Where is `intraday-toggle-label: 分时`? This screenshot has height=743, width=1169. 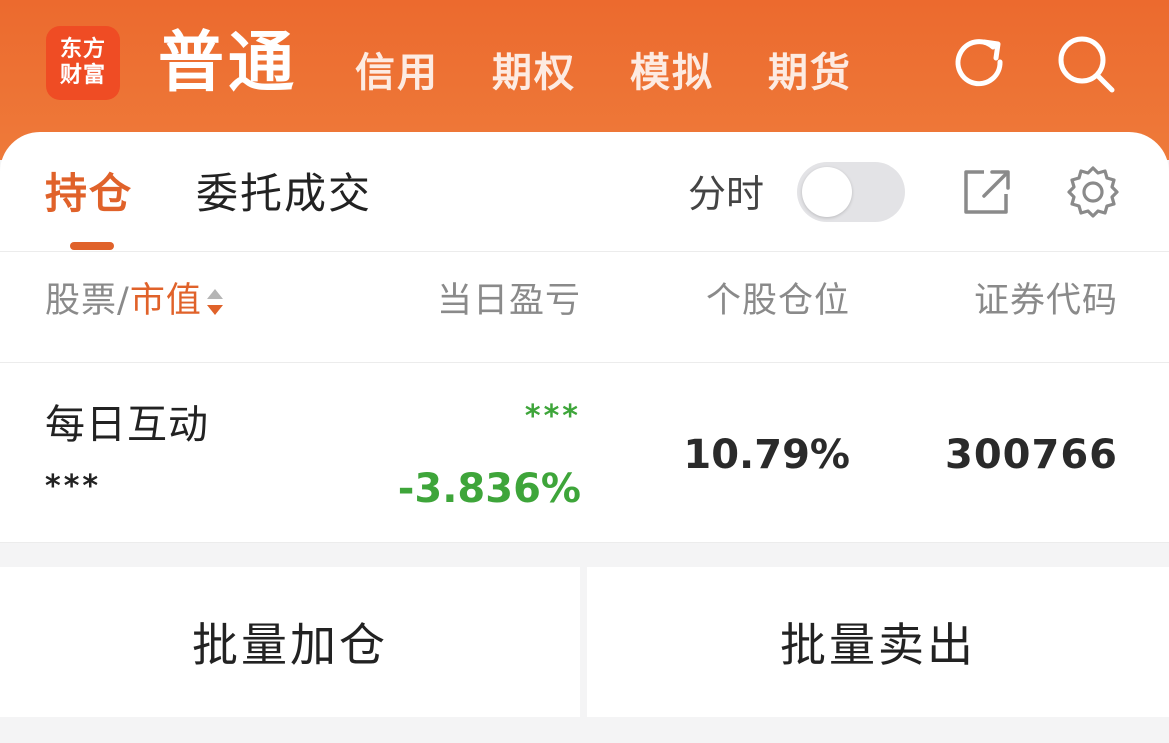
intraday-toggle-label: 分时 is located at coordinates (726, 194).